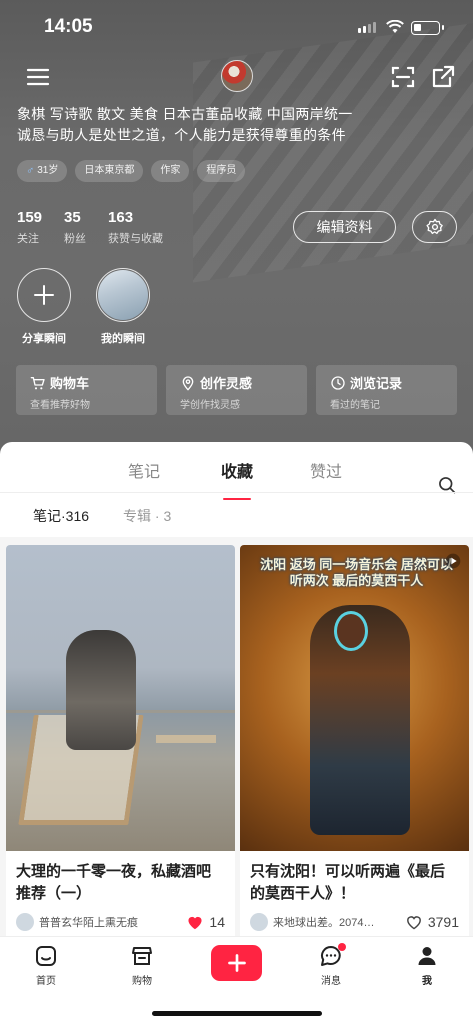 This screenshot has height=1024, width=473. What do you see at coordinates (90, 227) in the screenshot?
I see `profile-stats: 159 关注 35 粉丝 163 获赞与收藏` at bounding box center [90, 227].